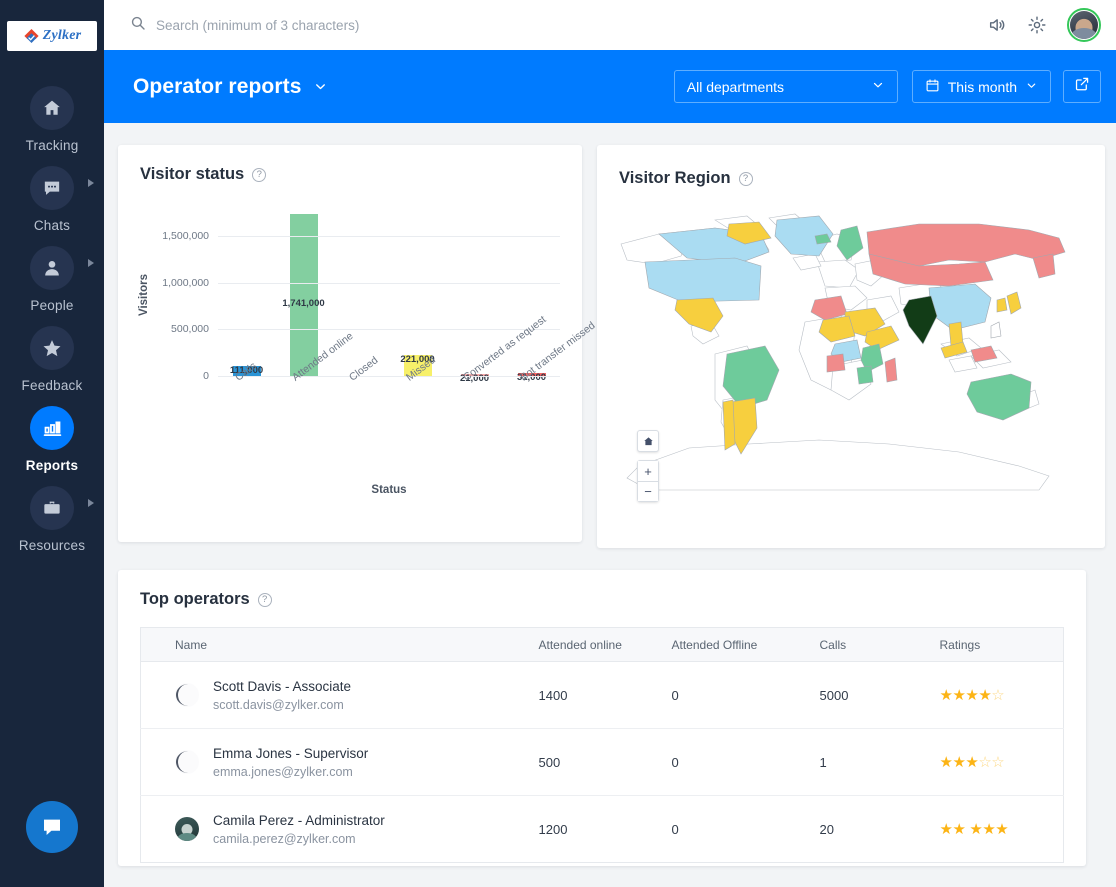  Describe the element at coordinates (785, 86) in the screenshot. I see `department-filter: All departments` at that location.